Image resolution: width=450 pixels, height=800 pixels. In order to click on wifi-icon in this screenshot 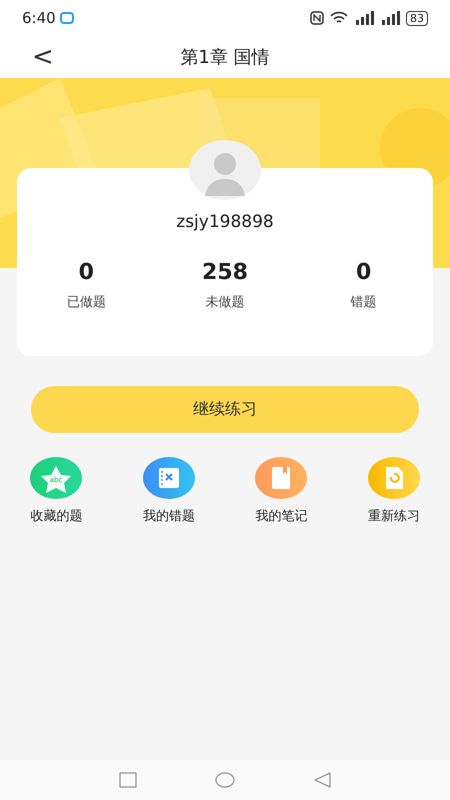, I will do `click(339, 18)`.